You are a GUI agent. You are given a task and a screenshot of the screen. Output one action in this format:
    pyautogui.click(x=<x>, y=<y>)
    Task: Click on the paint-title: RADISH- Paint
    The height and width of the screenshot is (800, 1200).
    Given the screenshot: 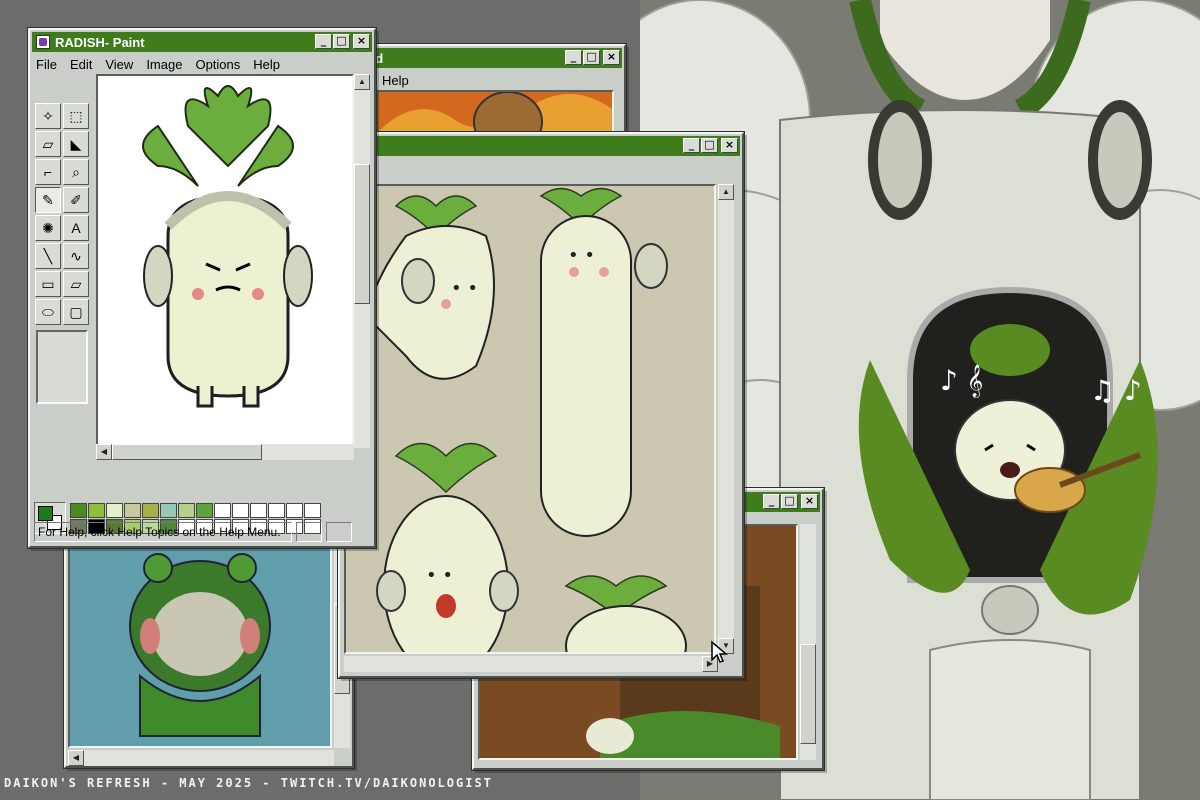 What is the action you would take?
    pyautogui.click(x=100, y=42)
    